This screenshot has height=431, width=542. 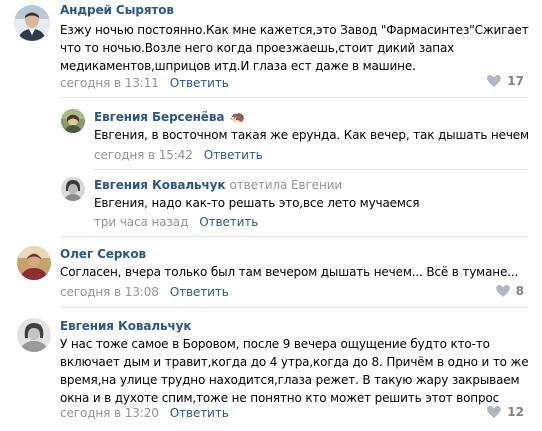 What do you see at coordinates (117, 10) in the screenshot?
I see `comment-author: Андрей Сырятов` at bounding box center [117, 10].